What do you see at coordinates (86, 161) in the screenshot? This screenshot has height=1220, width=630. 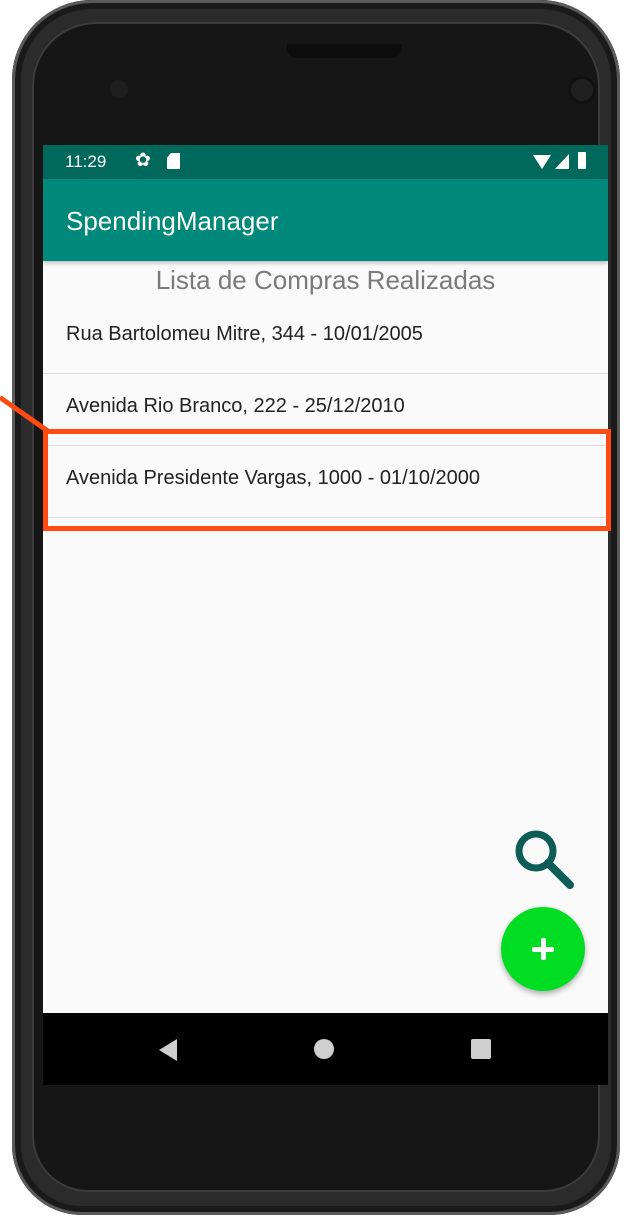 I see `status-time: 11:29` at bounding box center [86, 161].